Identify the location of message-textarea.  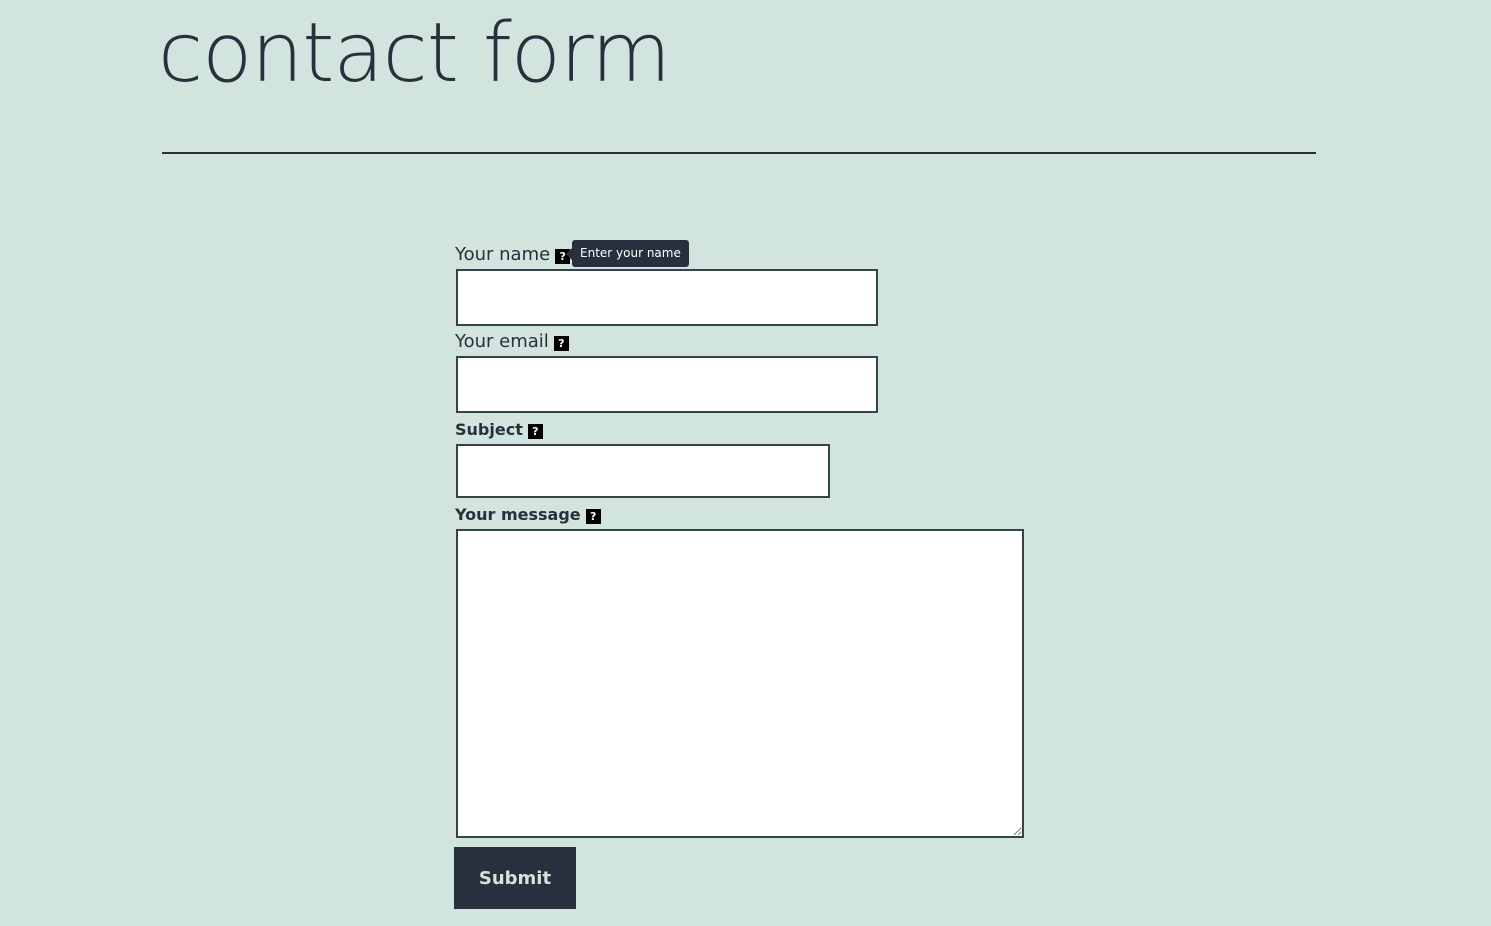
(740, 683).